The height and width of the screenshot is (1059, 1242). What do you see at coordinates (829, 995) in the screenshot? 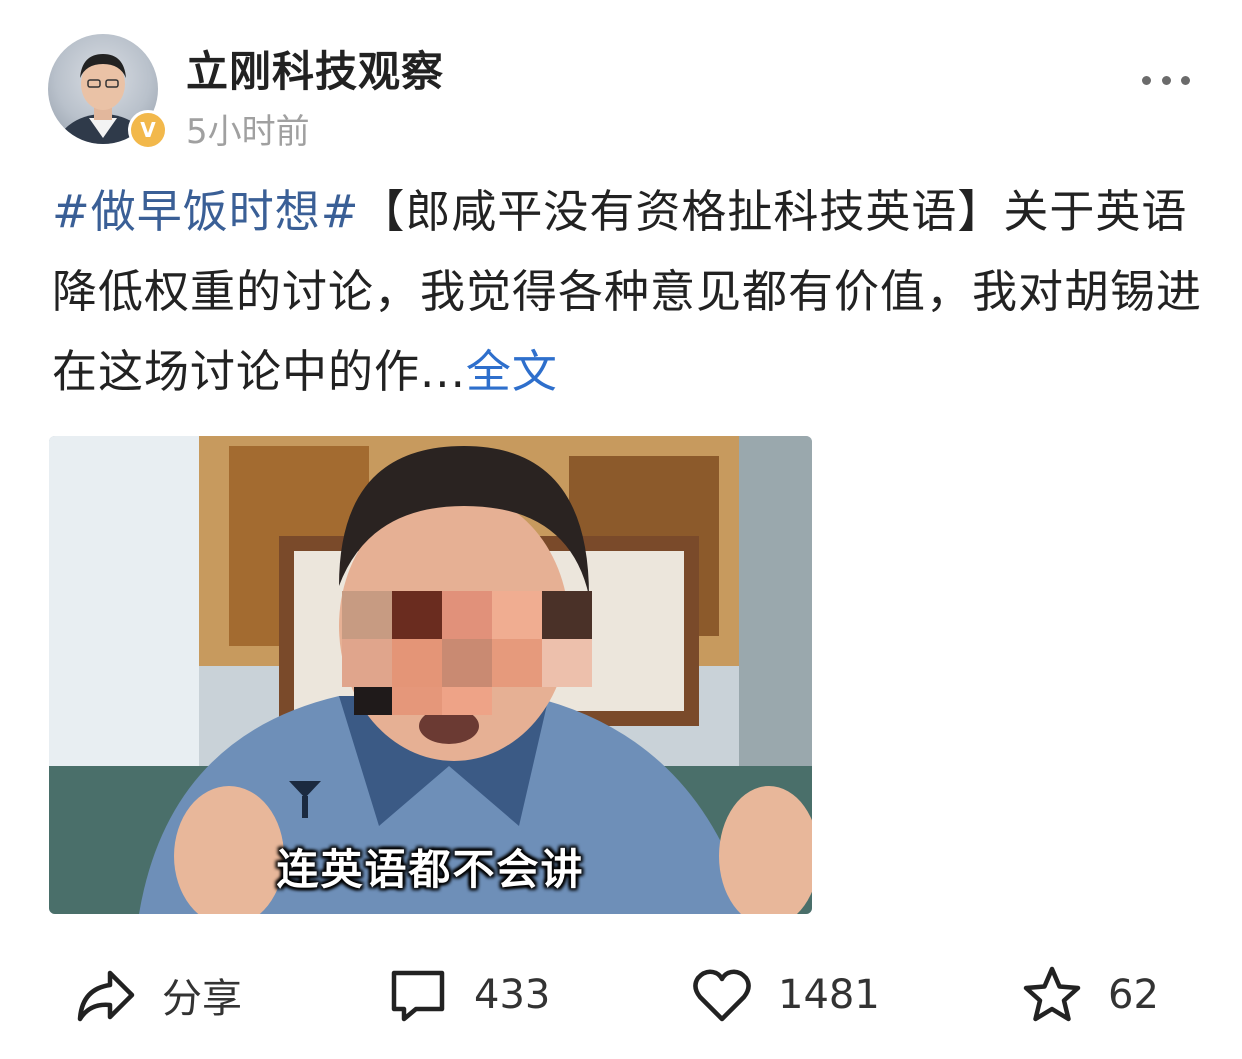
I see `like-count: 1481` at bounding box center [829, 995].